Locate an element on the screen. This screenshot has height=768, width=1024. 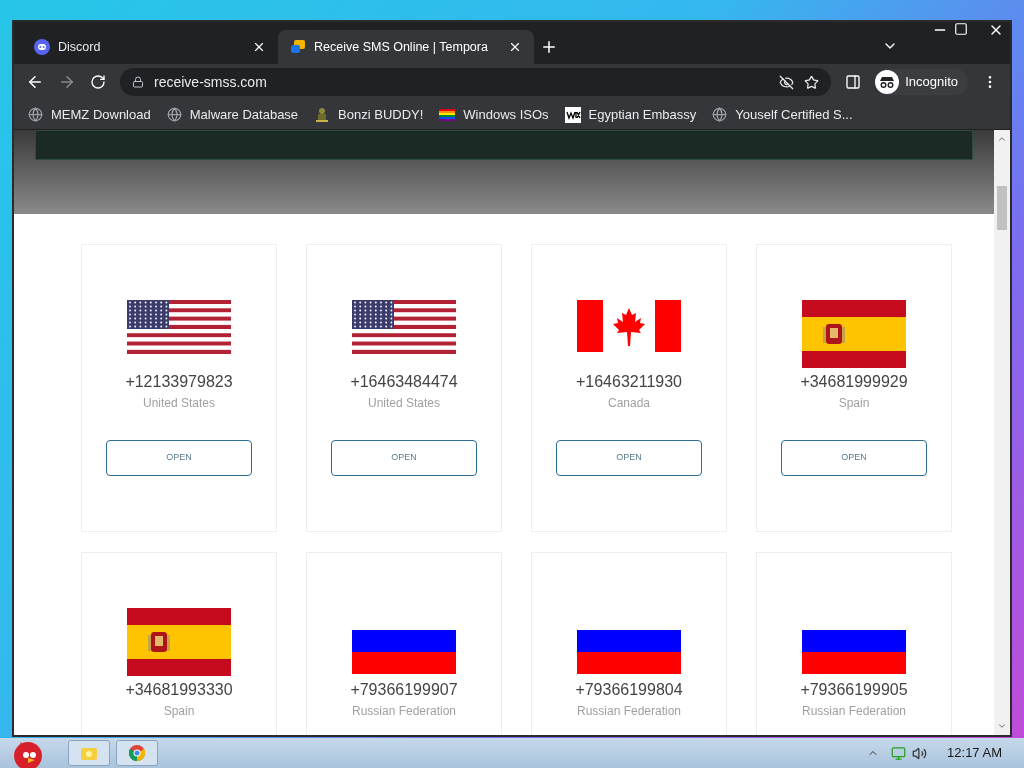
forward-icon is located at coordinates (67, 82).